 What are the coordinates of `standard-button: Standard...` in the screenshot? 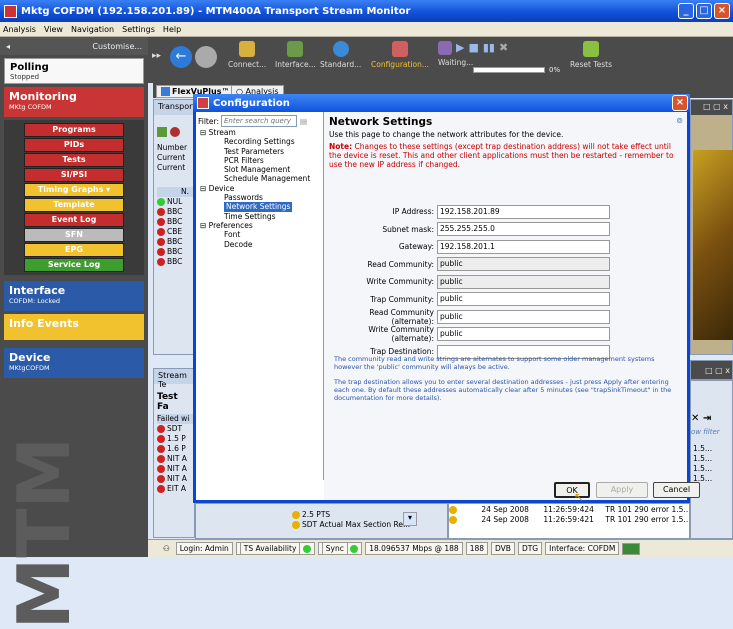 It's located at (340, 55).